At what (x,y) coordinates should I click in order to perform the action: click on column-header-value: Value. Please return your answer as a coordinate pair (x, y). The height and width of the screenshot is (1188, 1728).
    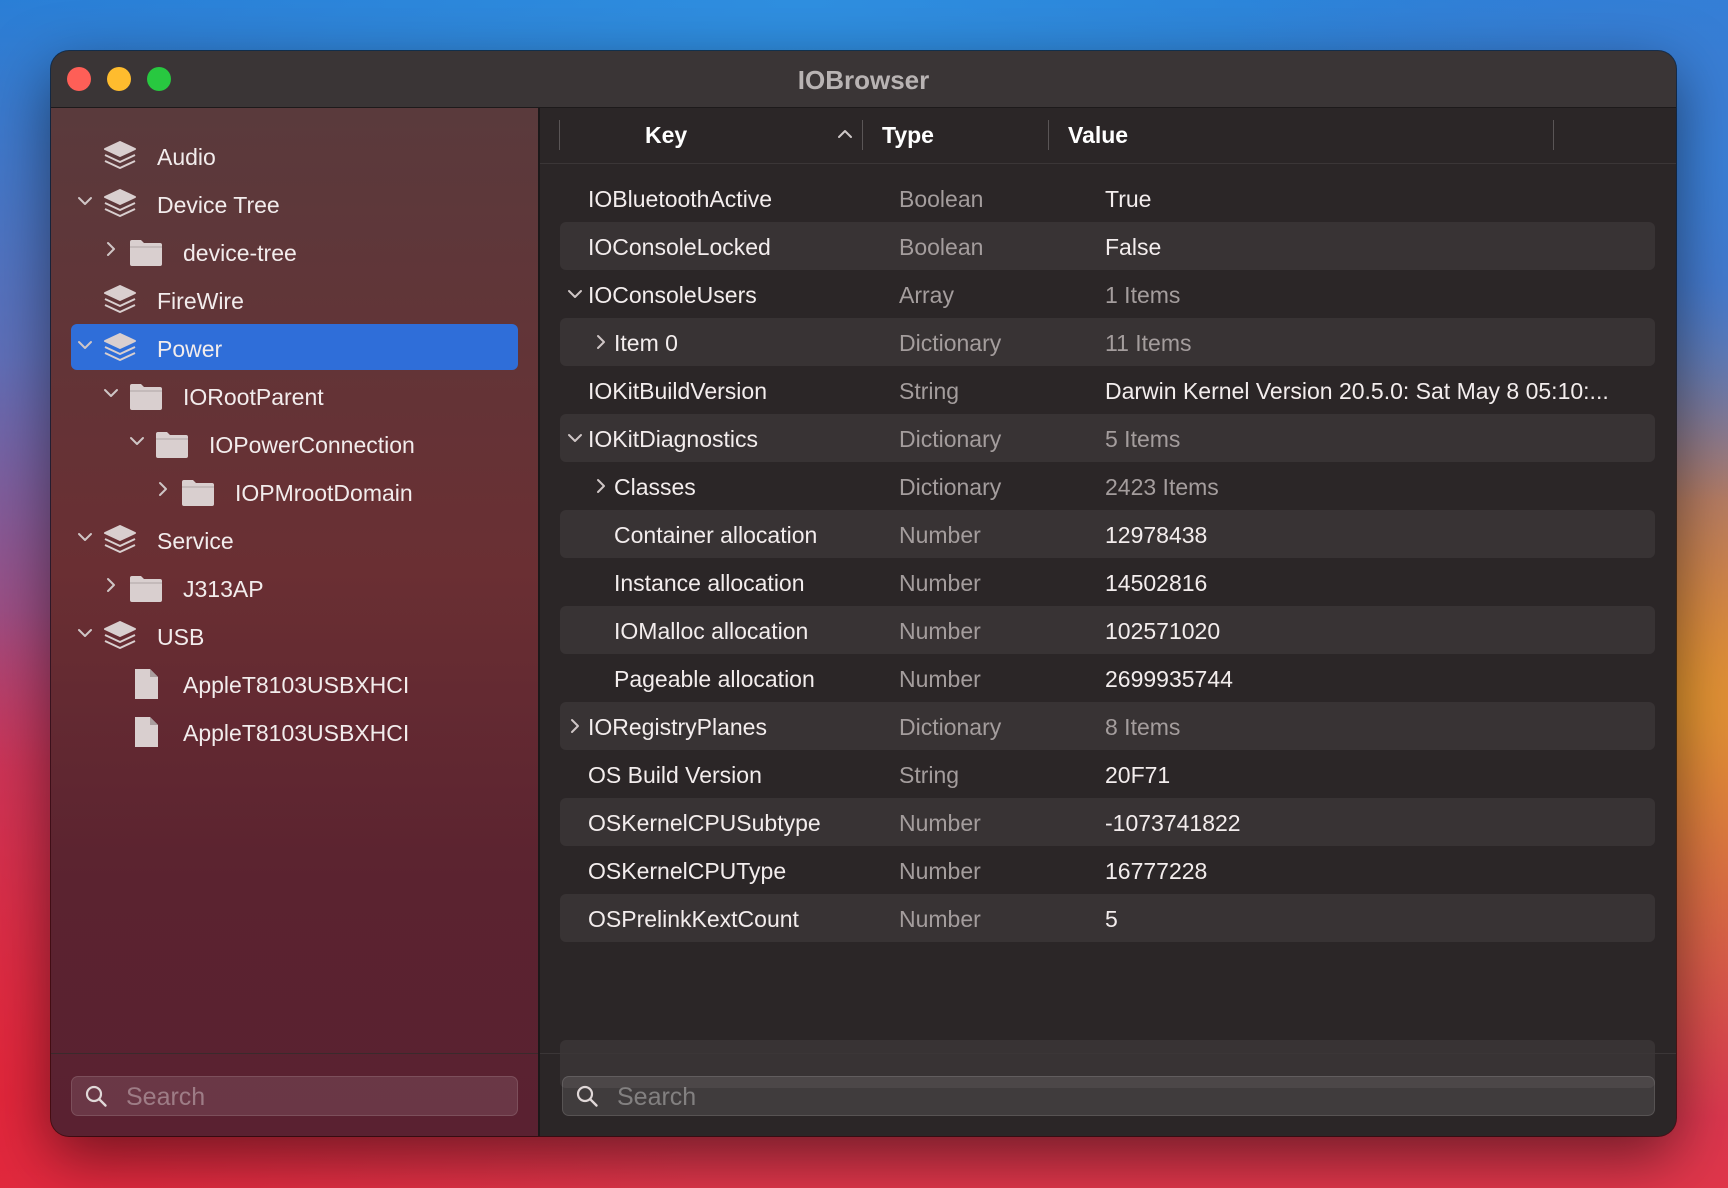
    Looking at the image, I should click on (1098, 135).